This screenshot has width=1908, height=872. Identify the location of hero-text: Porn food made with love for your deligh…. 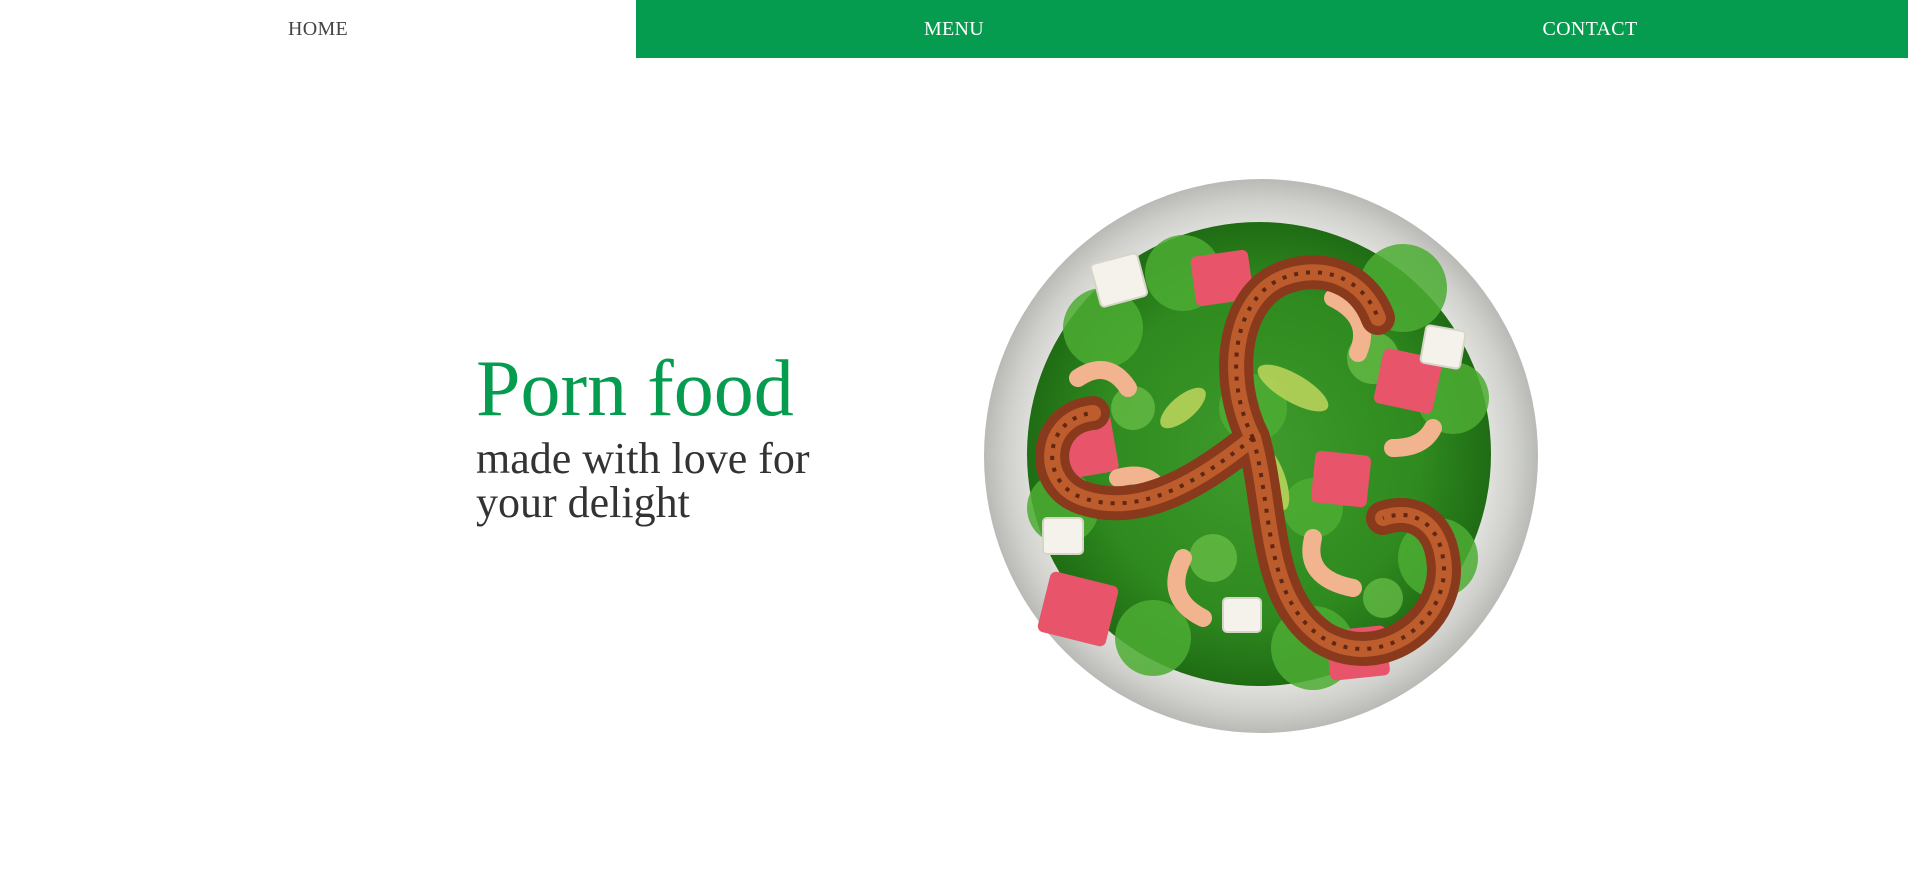
(676, 435).